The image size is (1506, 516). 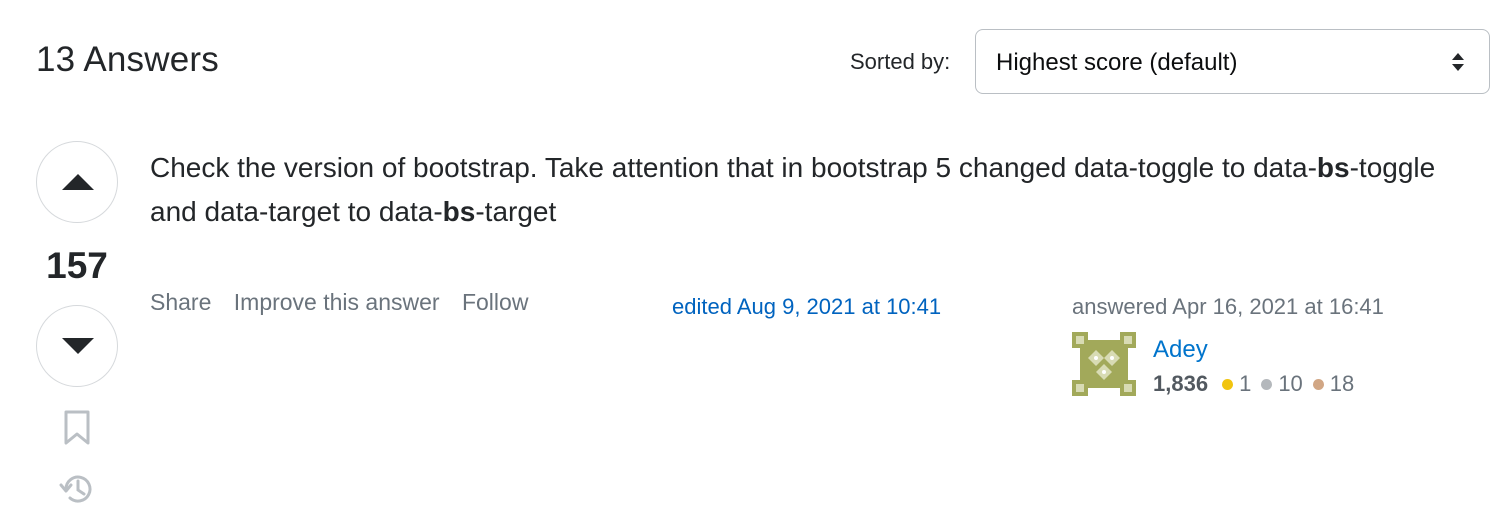 I want to click on answer-text-3: -target, so click(x=516, y=211).